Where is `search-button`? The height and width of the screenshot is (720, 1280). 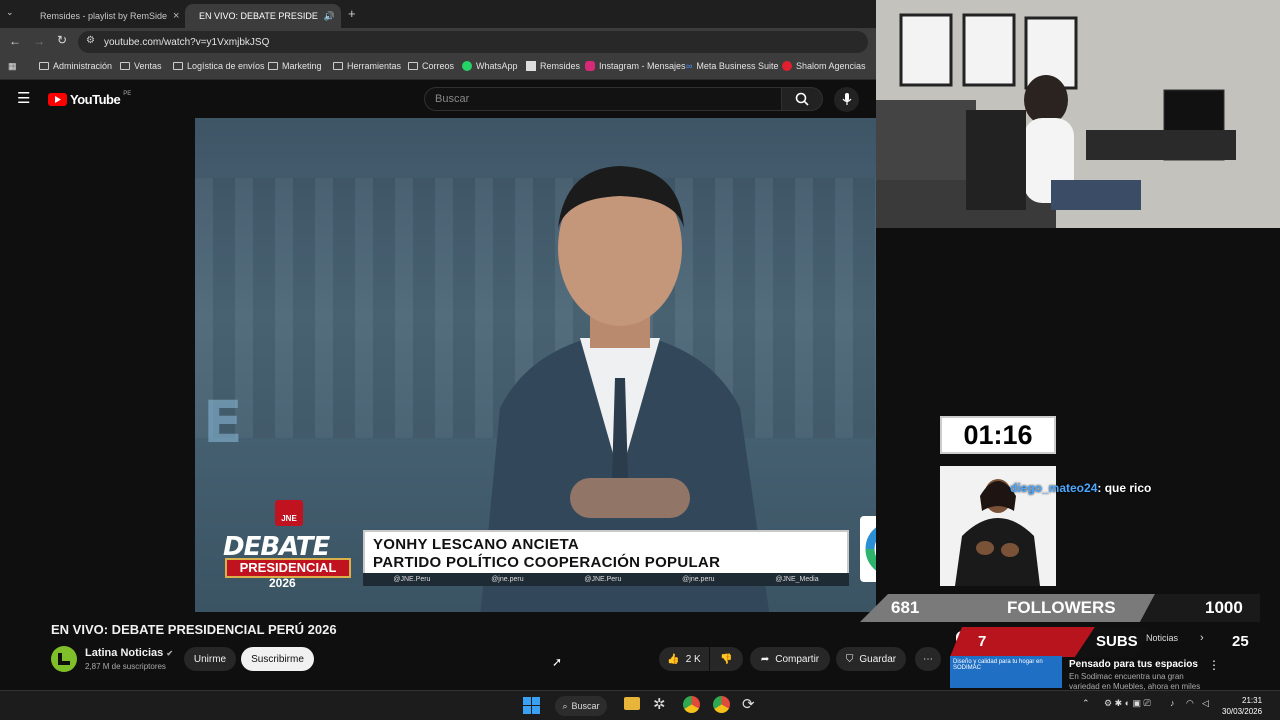
search-button is located at coordinates (802, 99).